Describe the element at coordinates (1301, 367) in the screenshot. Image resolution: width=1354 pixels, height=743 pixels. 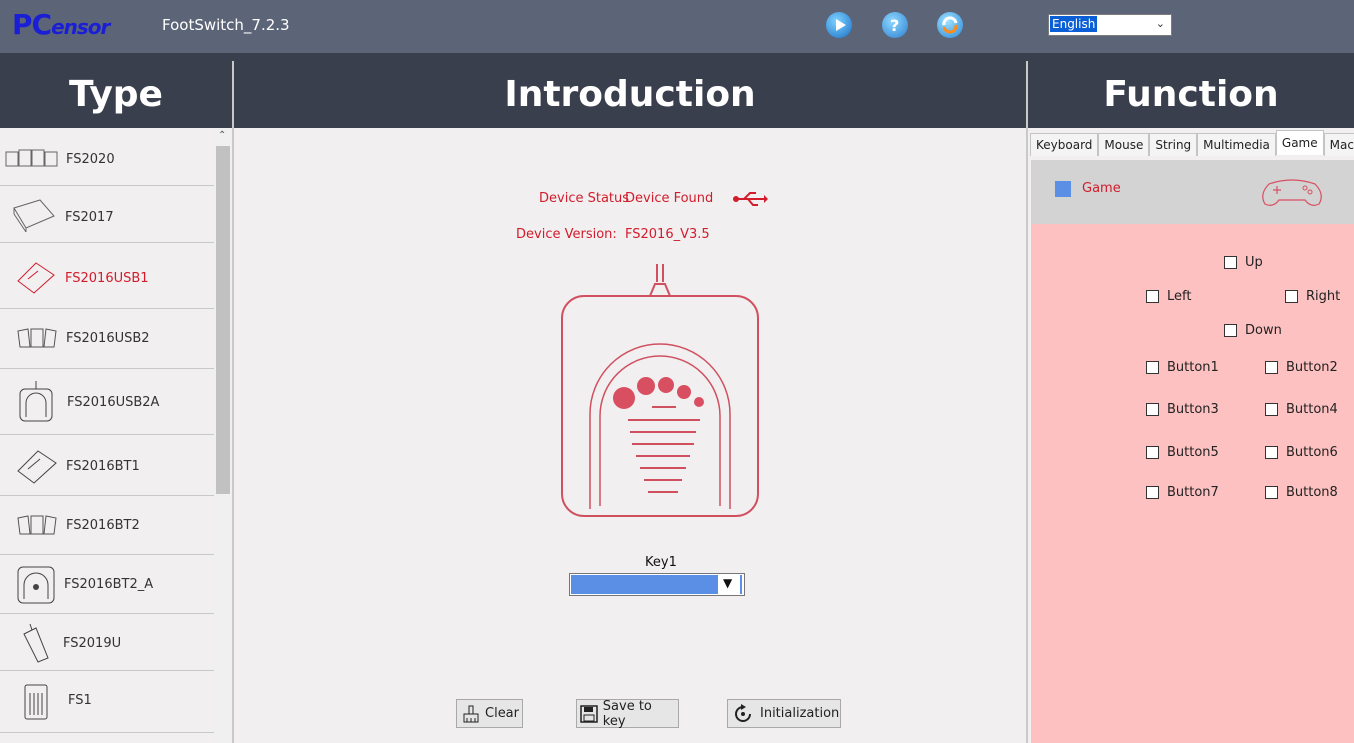
I see `checkbox-button2: Button2` at that location.